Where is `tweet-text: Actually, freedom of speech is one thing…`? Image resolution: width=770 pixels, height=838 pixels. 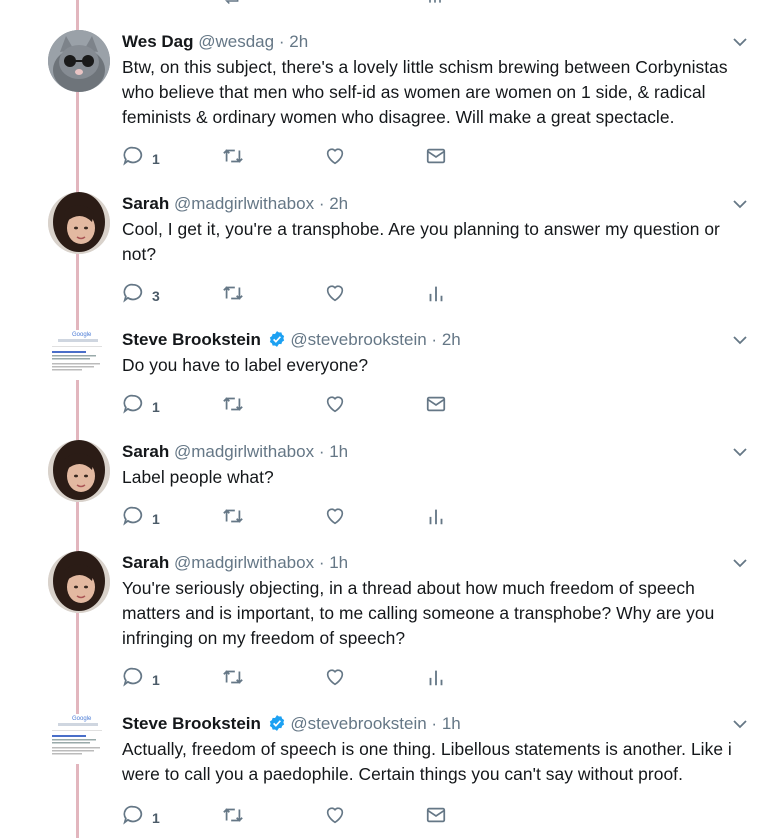
tweet-text: Actually, freedom of speech is one thing… is located at coordinates (427, 761).